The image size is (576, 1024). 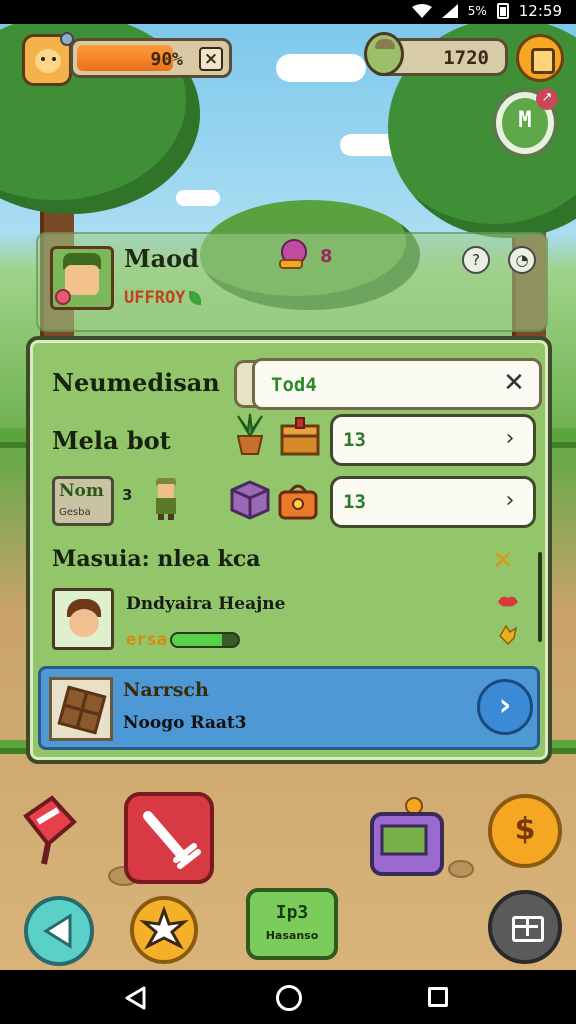 I want to click on back-button, so click(x=59, y=931).